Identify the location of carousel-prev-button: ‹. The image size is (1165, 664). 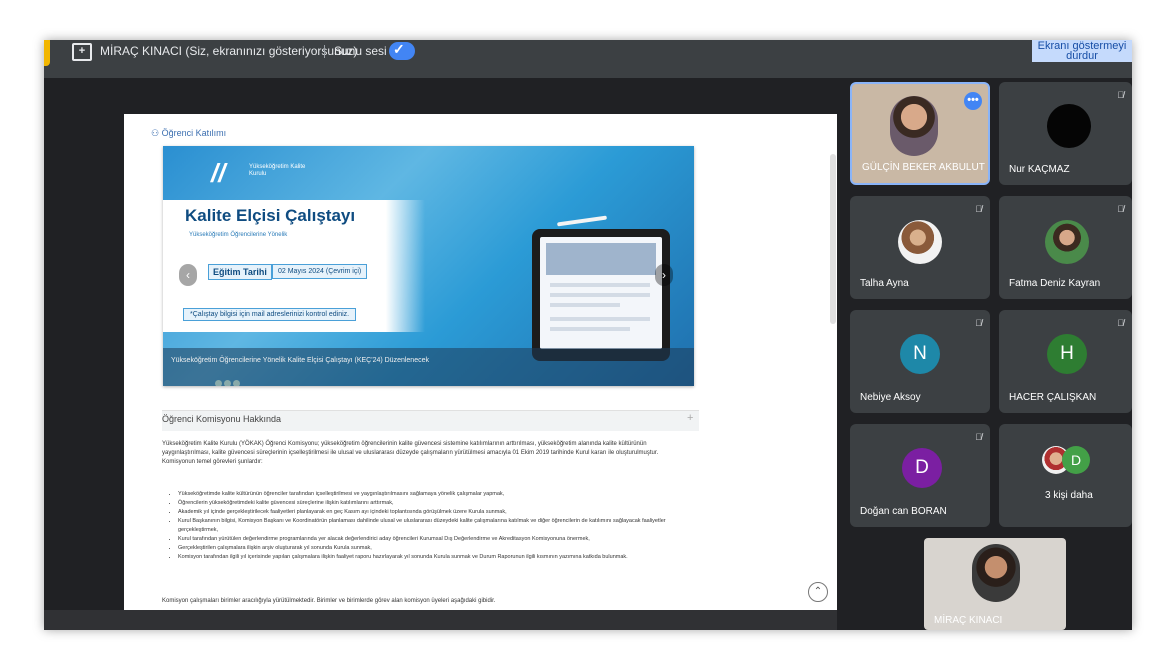
(188, 275).